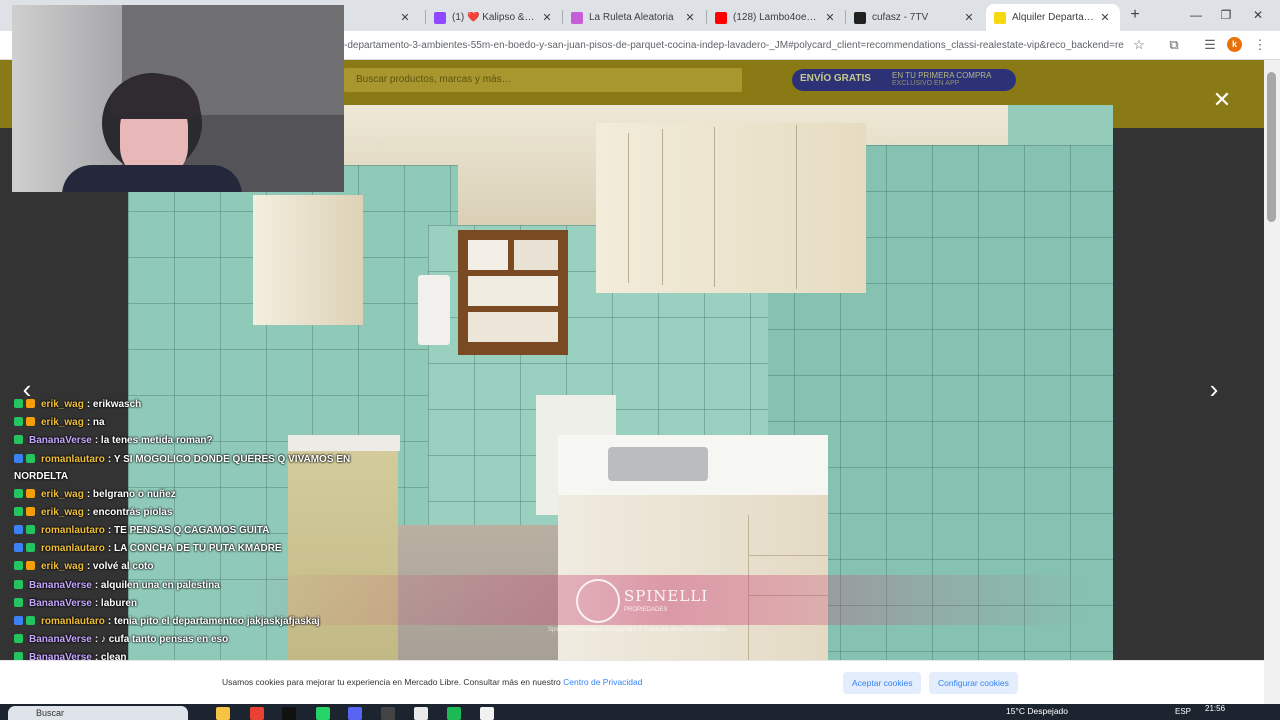 Image resolution: width=1280 pixels, height=720 pixels. I want to click on gallery-close-button: ✕, so click(1222, 100).